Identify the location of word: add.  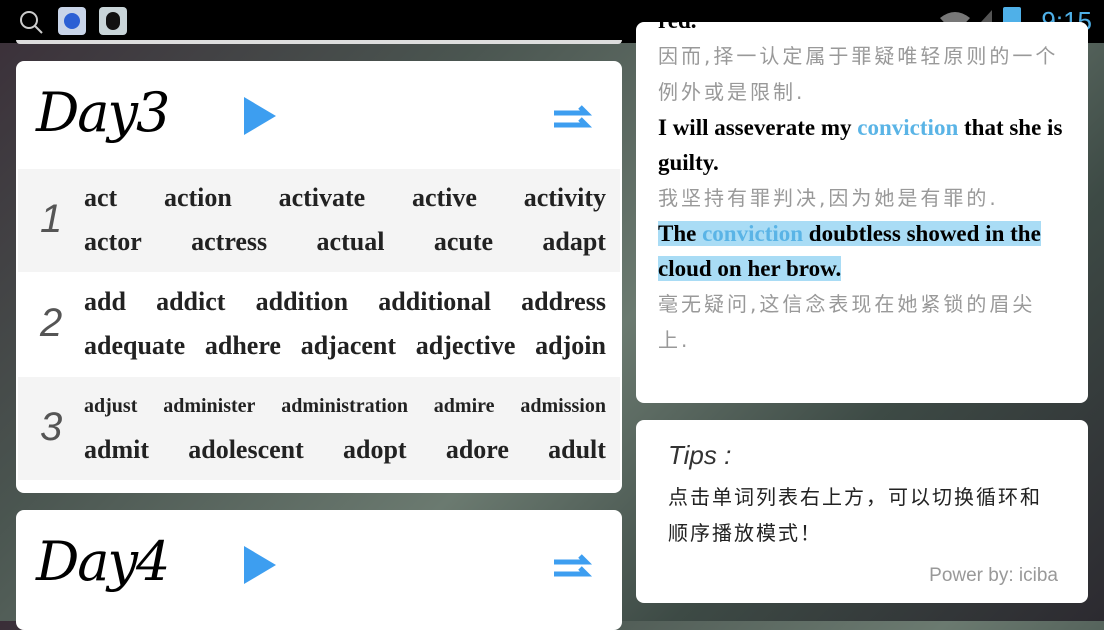
(105, 302).